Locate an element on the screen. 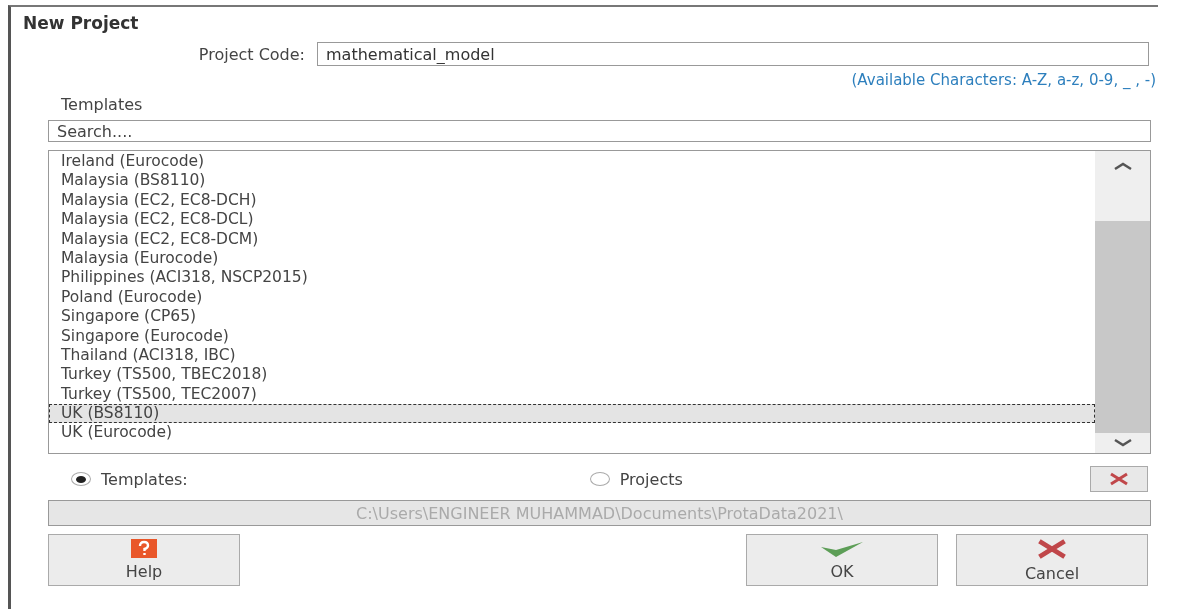  template-item: Singapore (Eurocode) is located at coordinates (572, 336).